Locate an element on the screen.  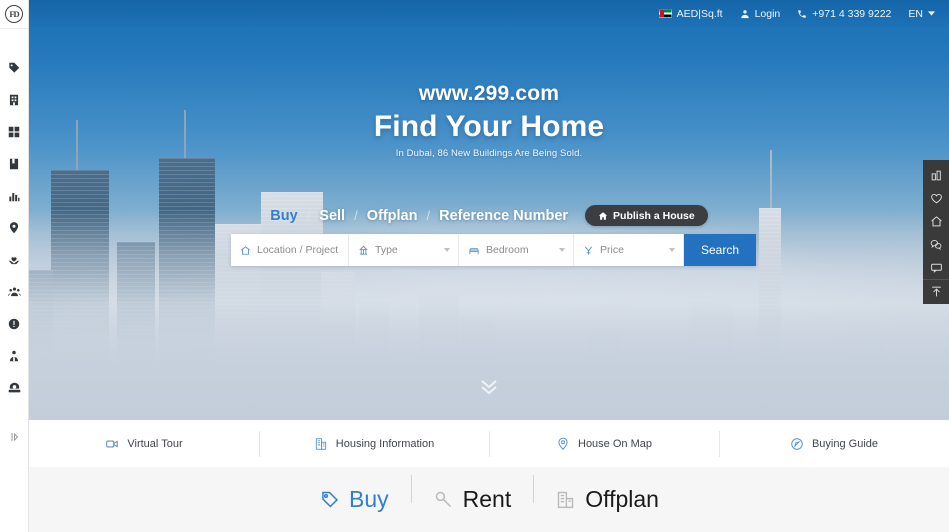
bottom-tab-buy: Buy is located at coordinates (354, 499).